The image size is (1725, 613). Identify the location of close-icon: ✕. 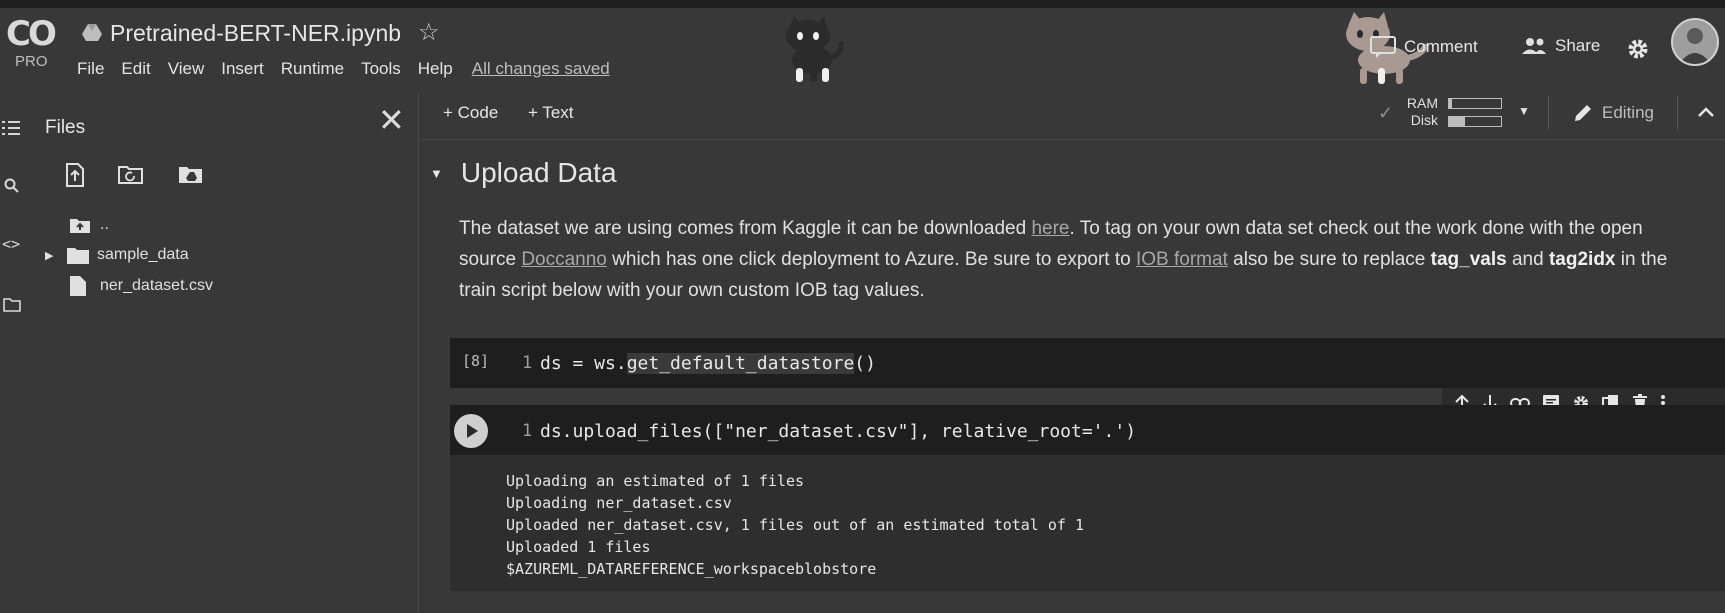
(391, 120).